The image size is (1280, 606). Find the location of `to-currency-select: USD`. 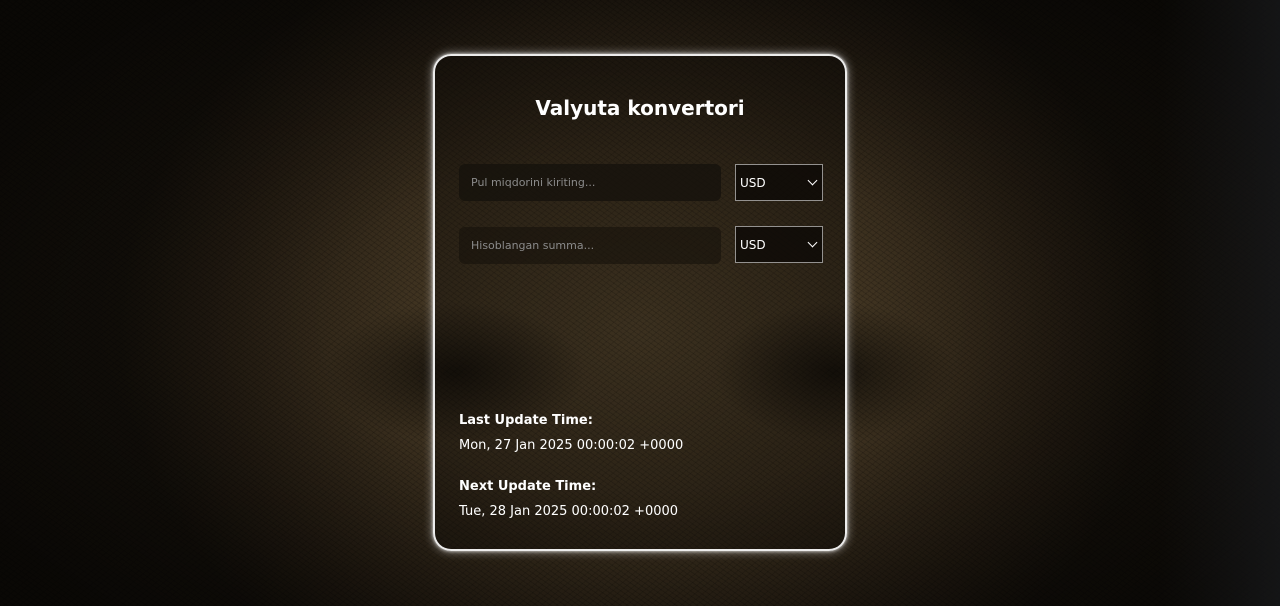

to-currency-select: USD is located at coordinates (779, 244).